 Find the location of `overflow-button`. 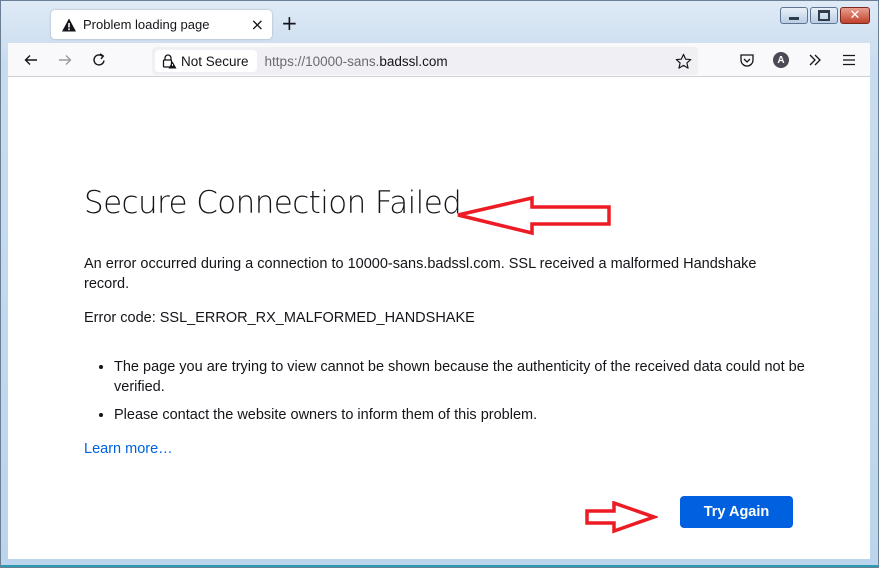

overflow-button is located at coordinates (815, 60).